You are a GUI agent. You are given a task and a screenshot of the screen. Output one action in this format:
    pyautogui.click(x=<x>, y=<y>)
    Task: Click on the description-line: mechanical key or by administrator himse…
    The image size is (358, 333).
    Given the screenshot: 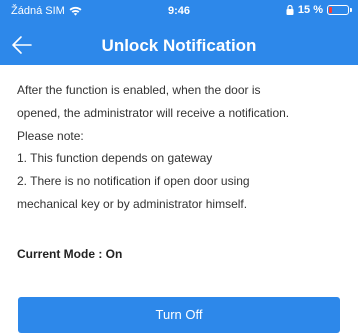 What is the action you would take?
    pyautogui.click(x=132, y=203)
    